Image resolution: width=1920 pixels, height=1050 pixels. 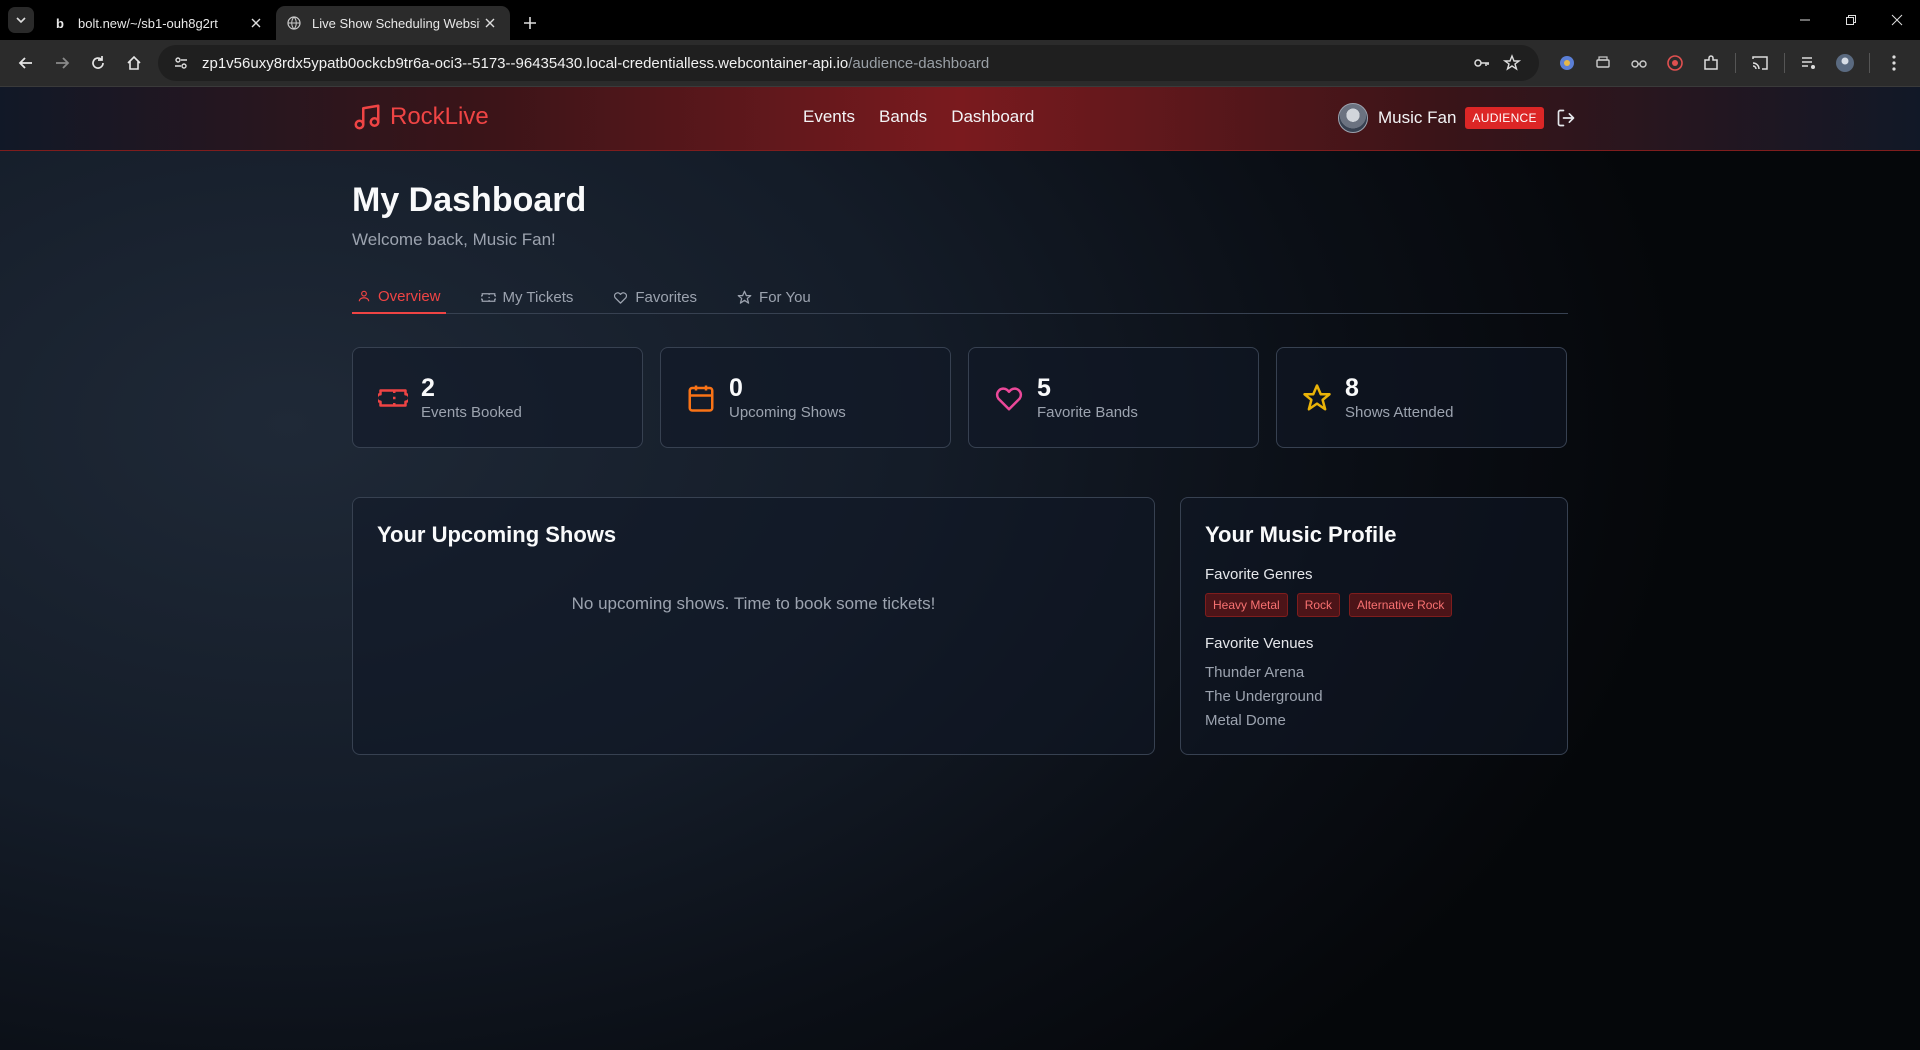 I want to click on venue-item: The Underground, so click(x=1264, y=696).